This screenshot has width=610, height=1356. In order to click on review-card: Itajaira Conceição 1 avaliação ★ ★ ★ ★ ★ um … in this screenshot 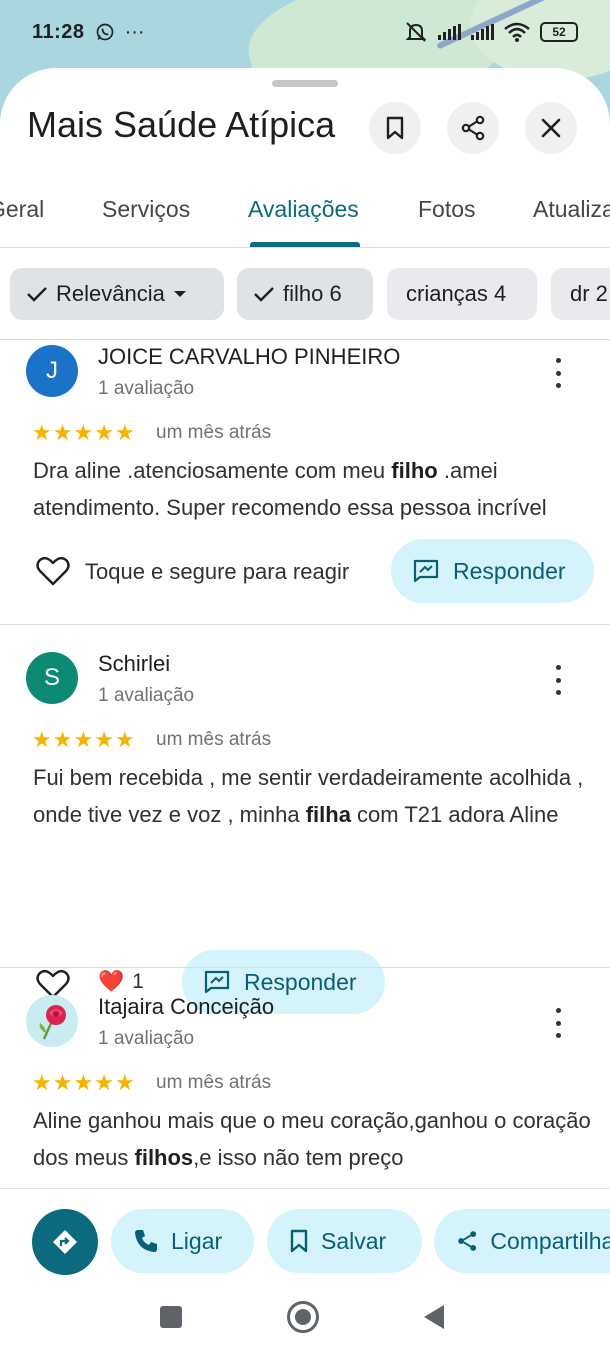, I will do `click(305, 1090)`.